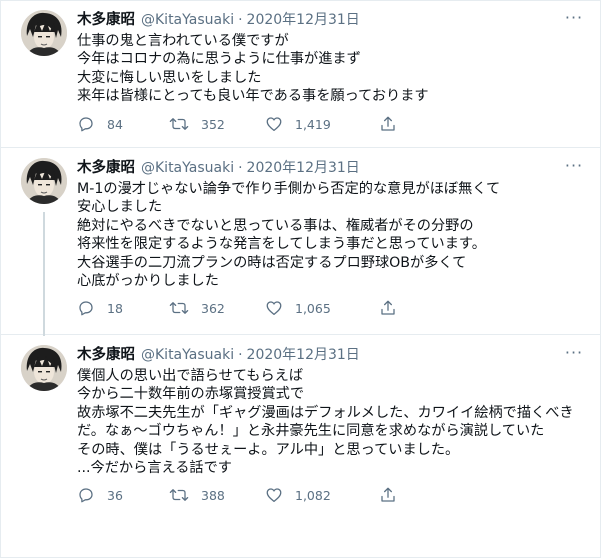 The image size is (601, 558). I want to click on retweet-button: 362, so click(217, 308).